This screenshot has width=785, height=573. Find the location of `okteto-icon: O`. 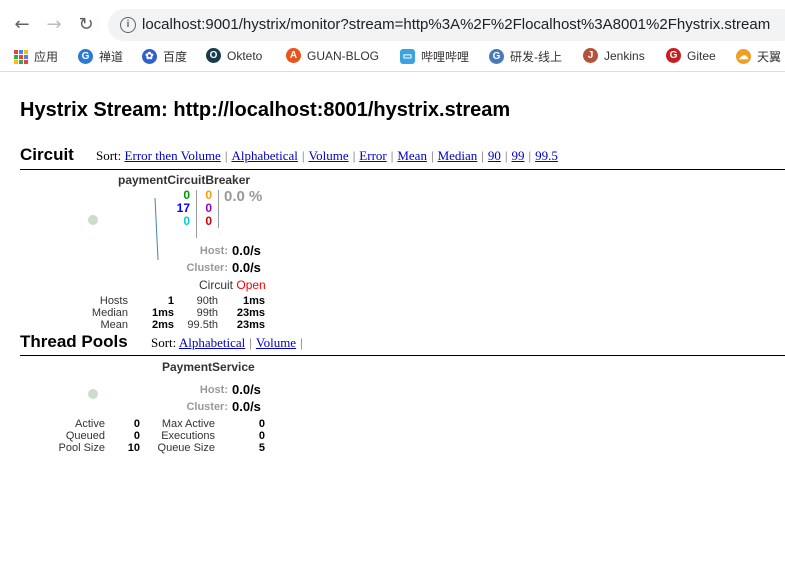

okteto-icon: O is located at coordinates (213, 55).